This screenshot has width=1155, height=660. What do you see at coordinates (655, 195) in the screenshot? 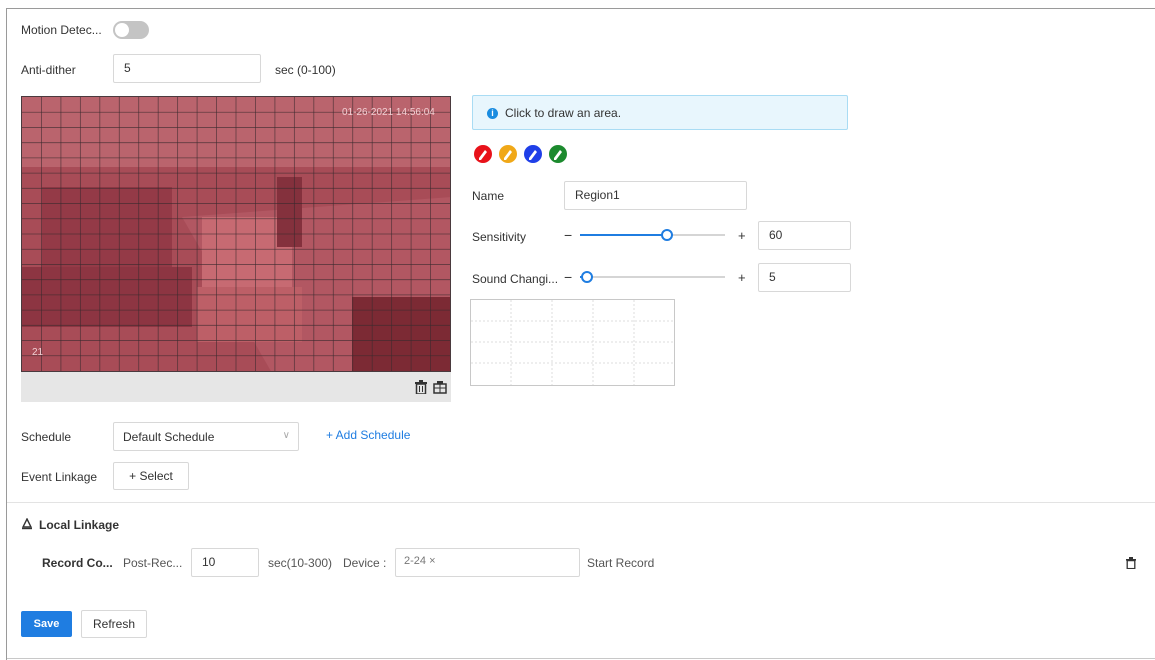
I see `region-name-input: Region1` at bounding box center [655, 195].